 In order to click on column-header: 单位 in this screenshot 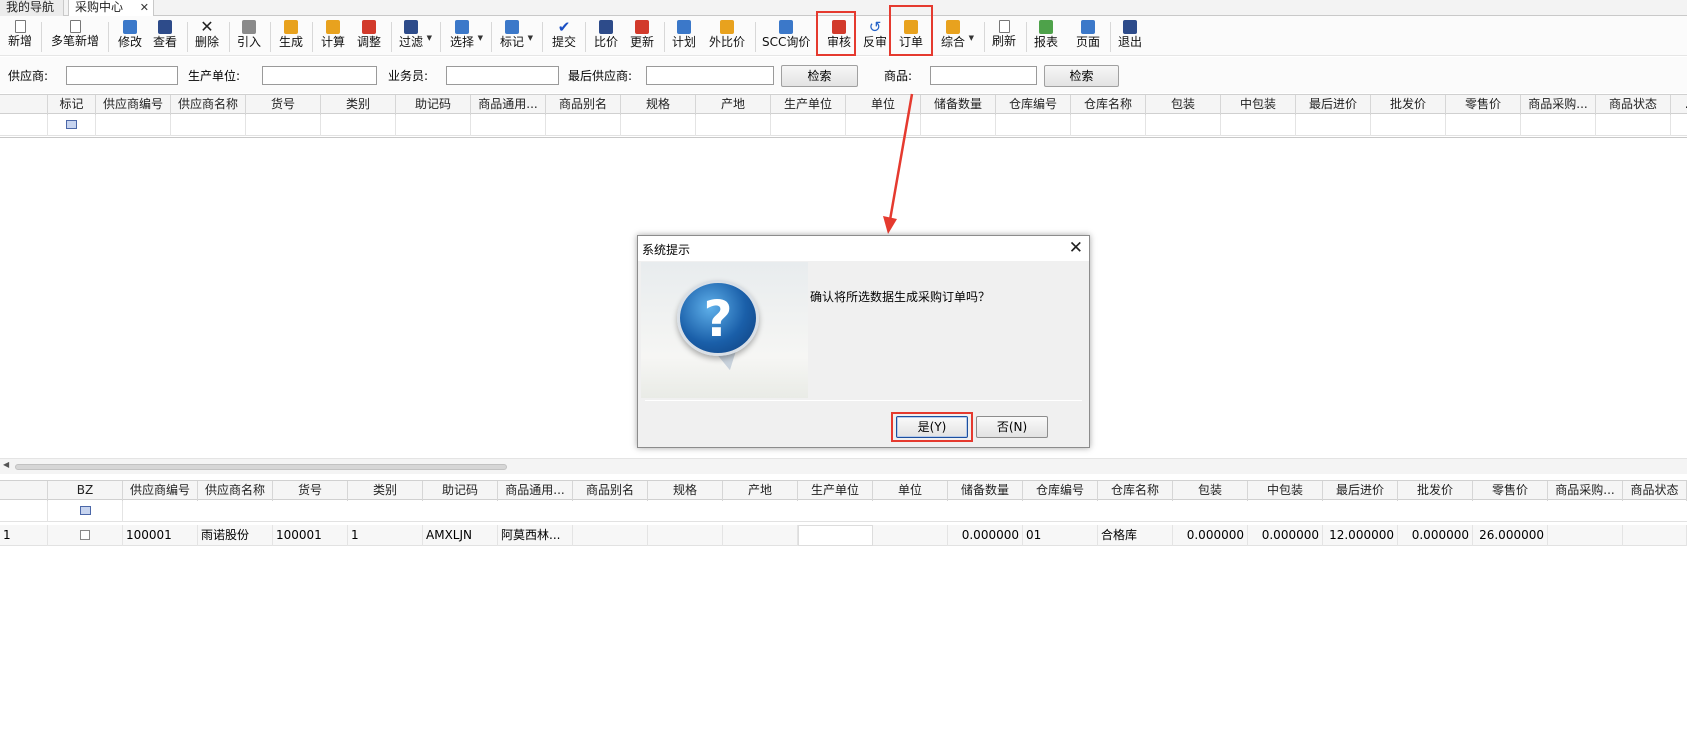, I will do `click(910, 491)`.